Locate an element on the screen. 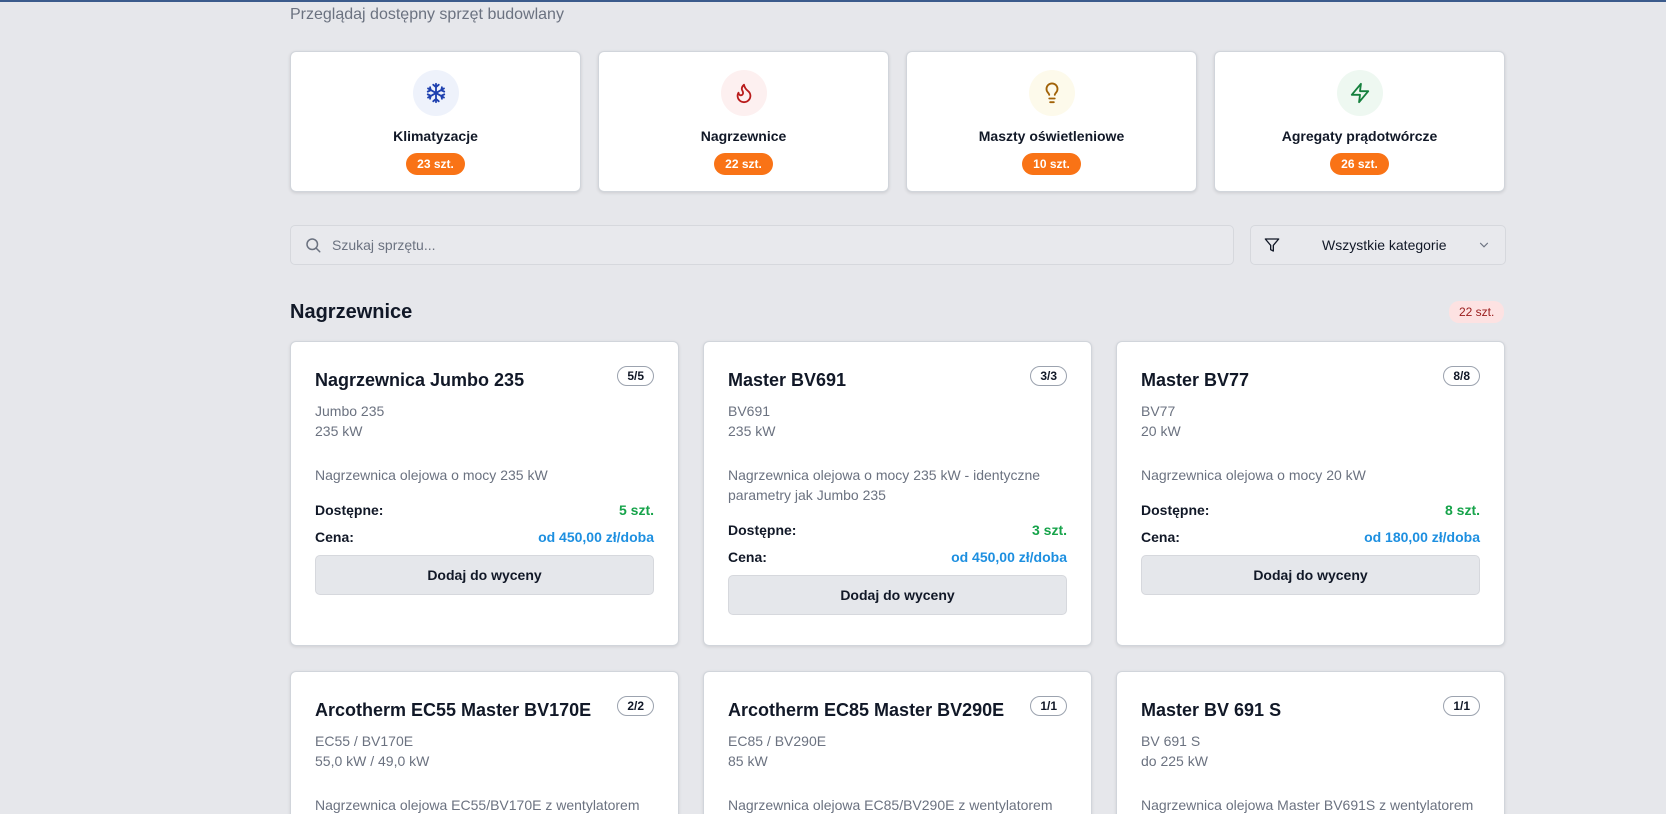 The width and height of the screenshot is (1666, 814). flame-icon is located at coordinates (743, 93).